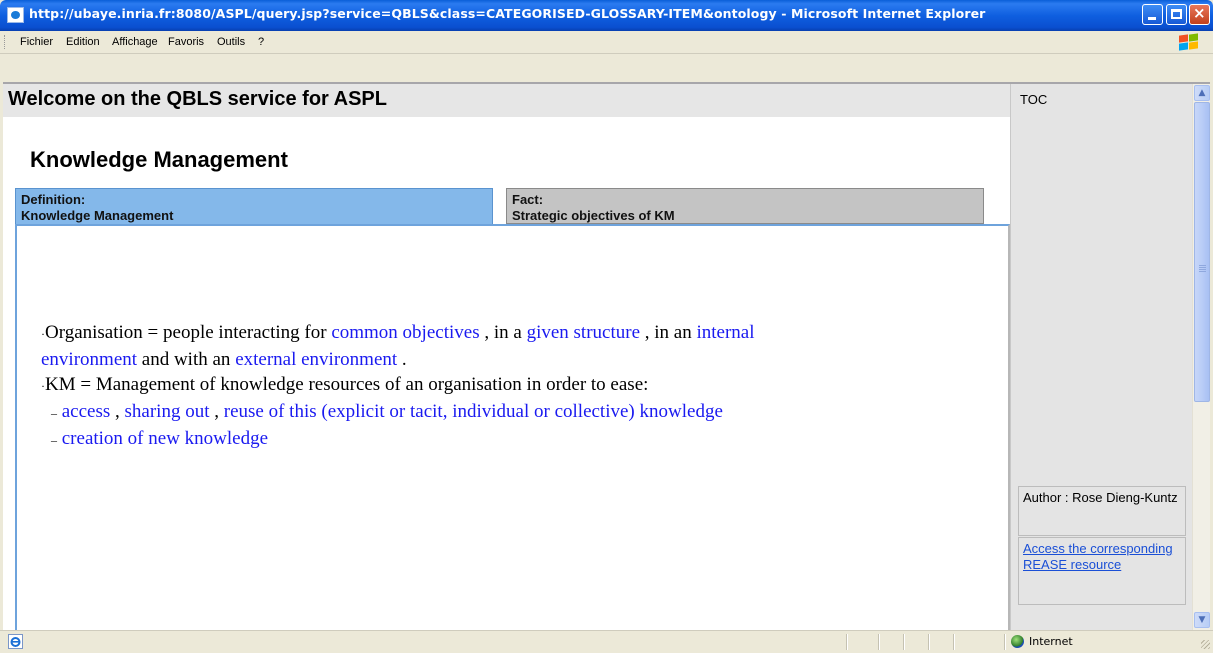 This screenshot has height=653, width=1213. What do you see at coordinates (83, 42) in the screenshot?
I see `menu-edition: Edition` at bounding box center [83, 42].